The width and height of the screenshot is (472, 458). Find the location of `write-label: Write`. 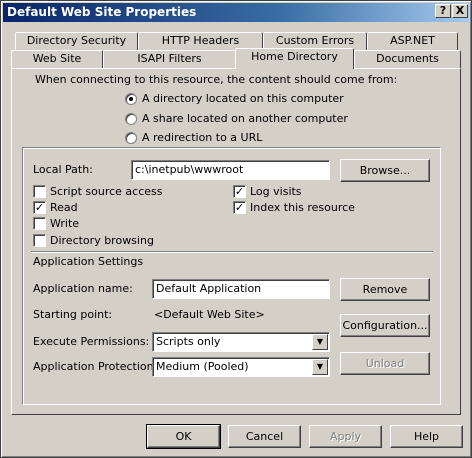

write-label: Write is located at coordinates (64, 224).